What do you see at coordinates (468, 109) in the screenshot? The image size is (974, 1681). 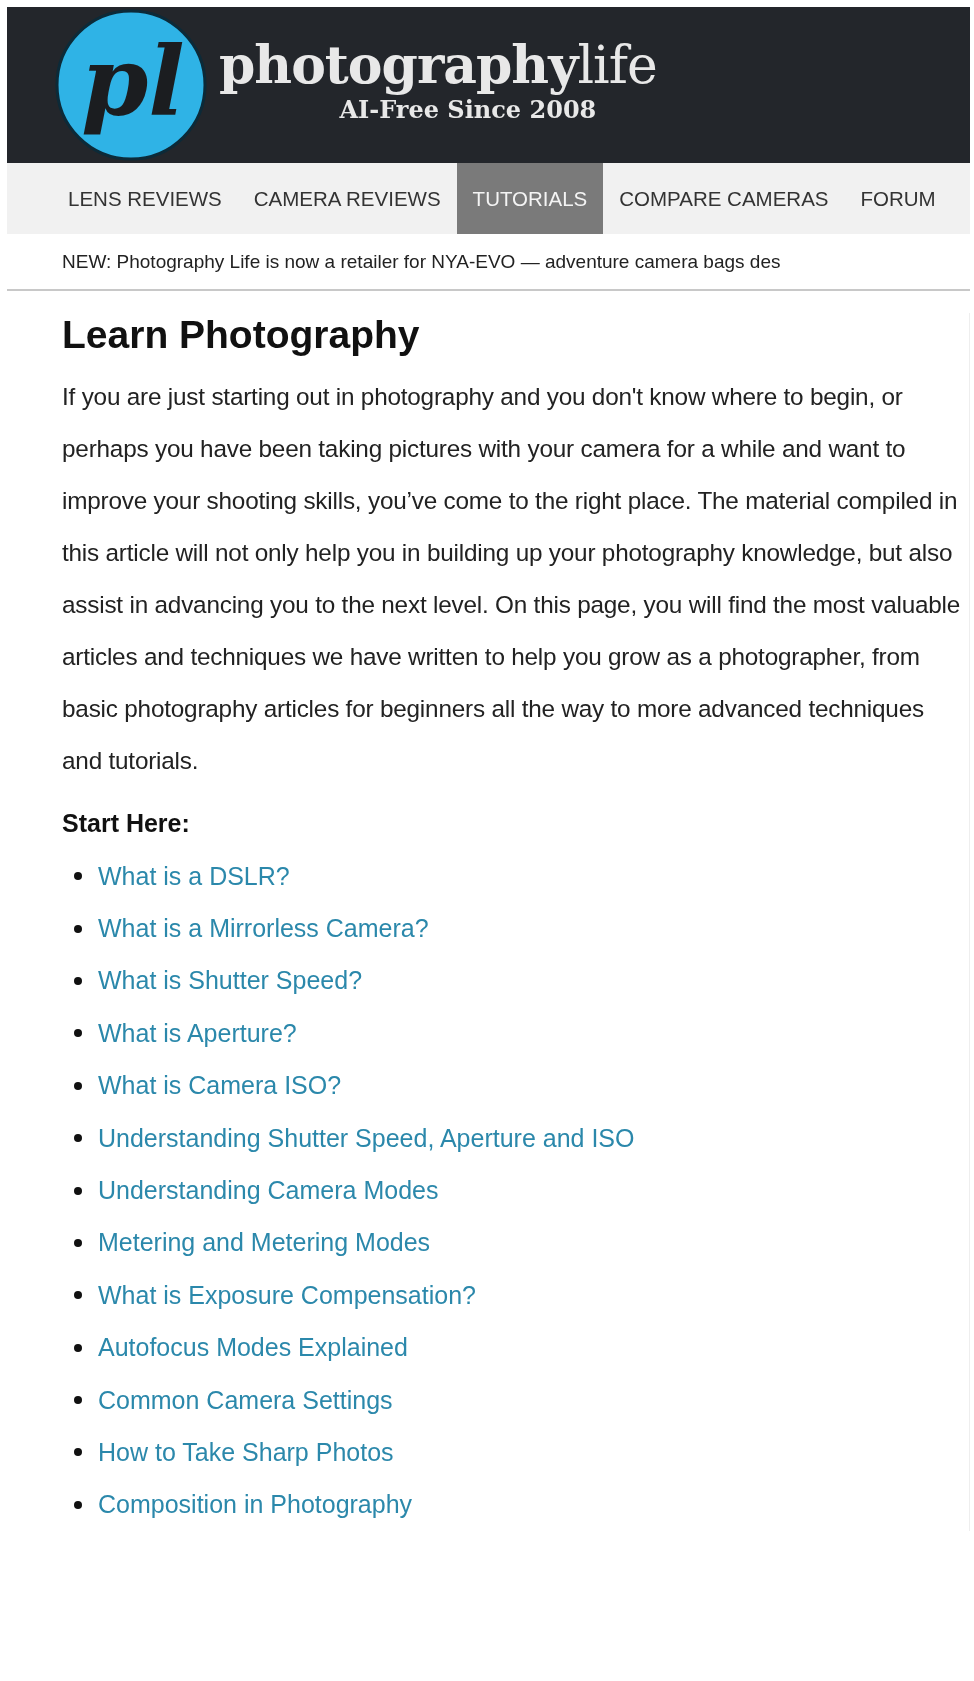 I see `site-tagline: AI-Free Since 2008` at bounding box center [468, 109].